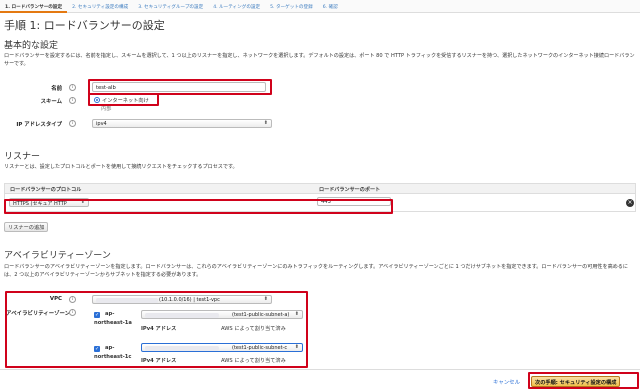 This screenshot has height=391, width=640. What do you see at coordinates (72, 87) in the screenshot?
I see `name-info-icon: i` at bounding box center [72, 87].